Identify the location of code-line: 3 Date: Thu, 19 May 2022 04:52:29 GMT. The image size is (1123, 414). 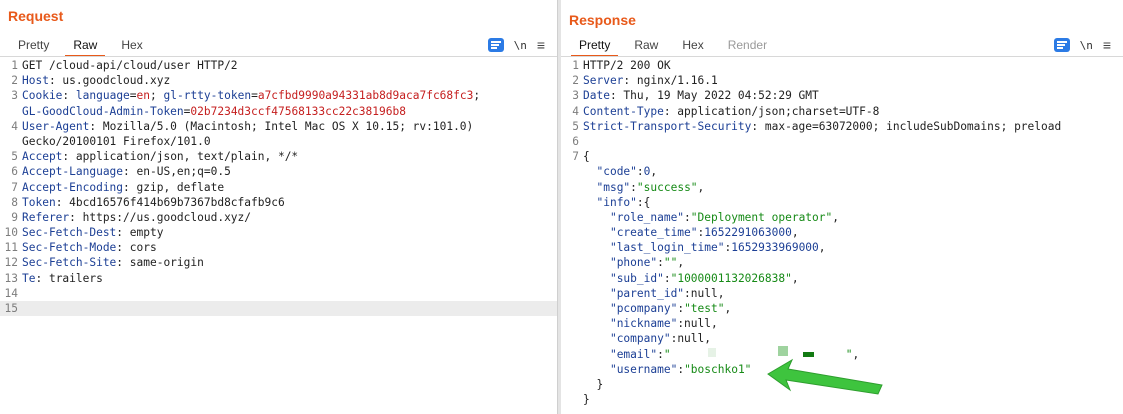
(842, 95).